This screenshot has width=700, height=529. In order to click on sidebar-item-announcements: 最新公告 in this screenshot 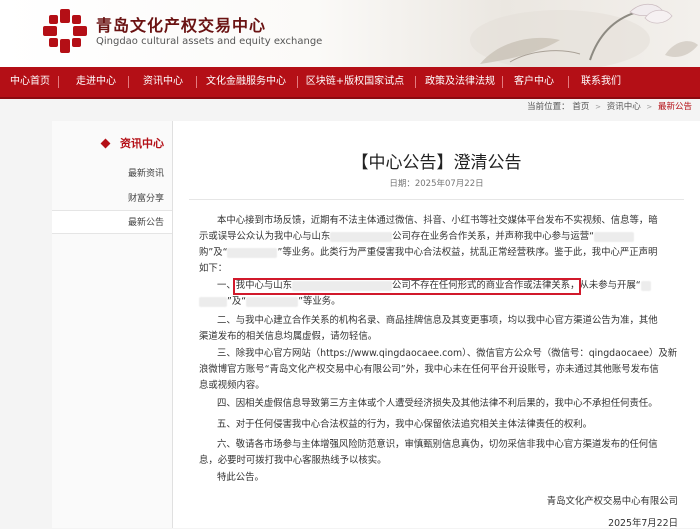, I will do `click(112, 222)`.